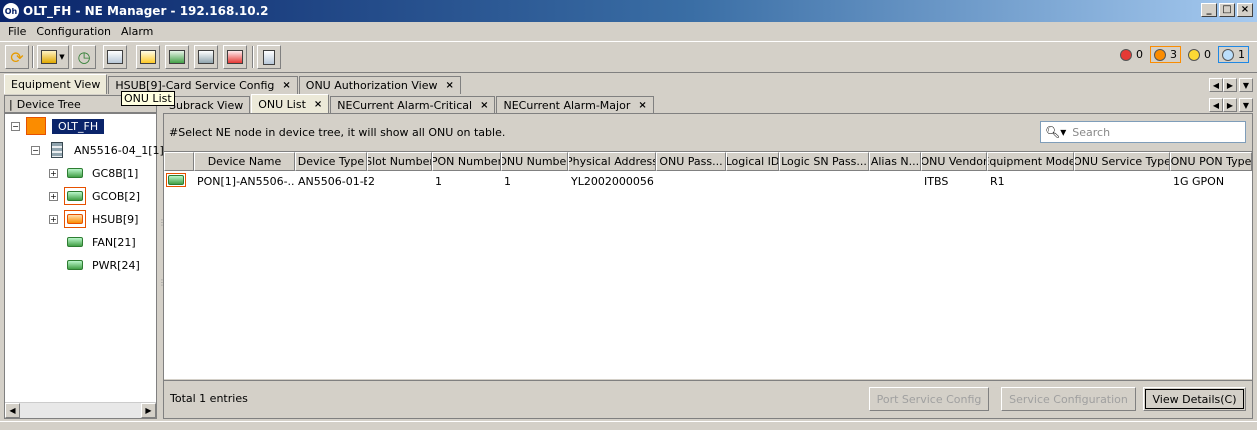 This screenshot has width=1257, height=430. I want to click on tree-node-card: PWR[24], so click(102, 265).